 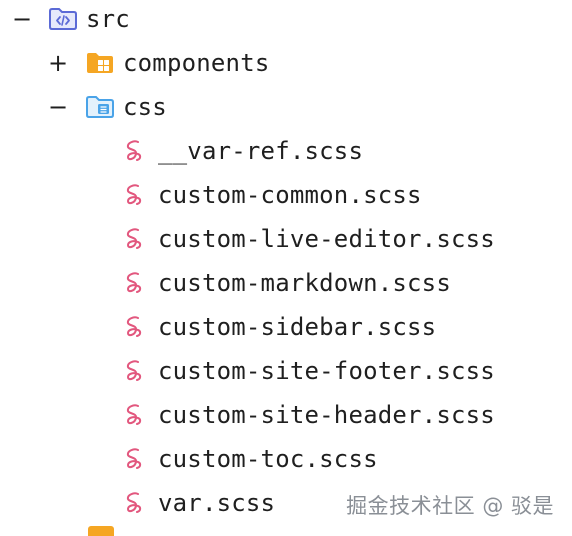 I want to click on folder-src-icon, so click(x=63, y=20).